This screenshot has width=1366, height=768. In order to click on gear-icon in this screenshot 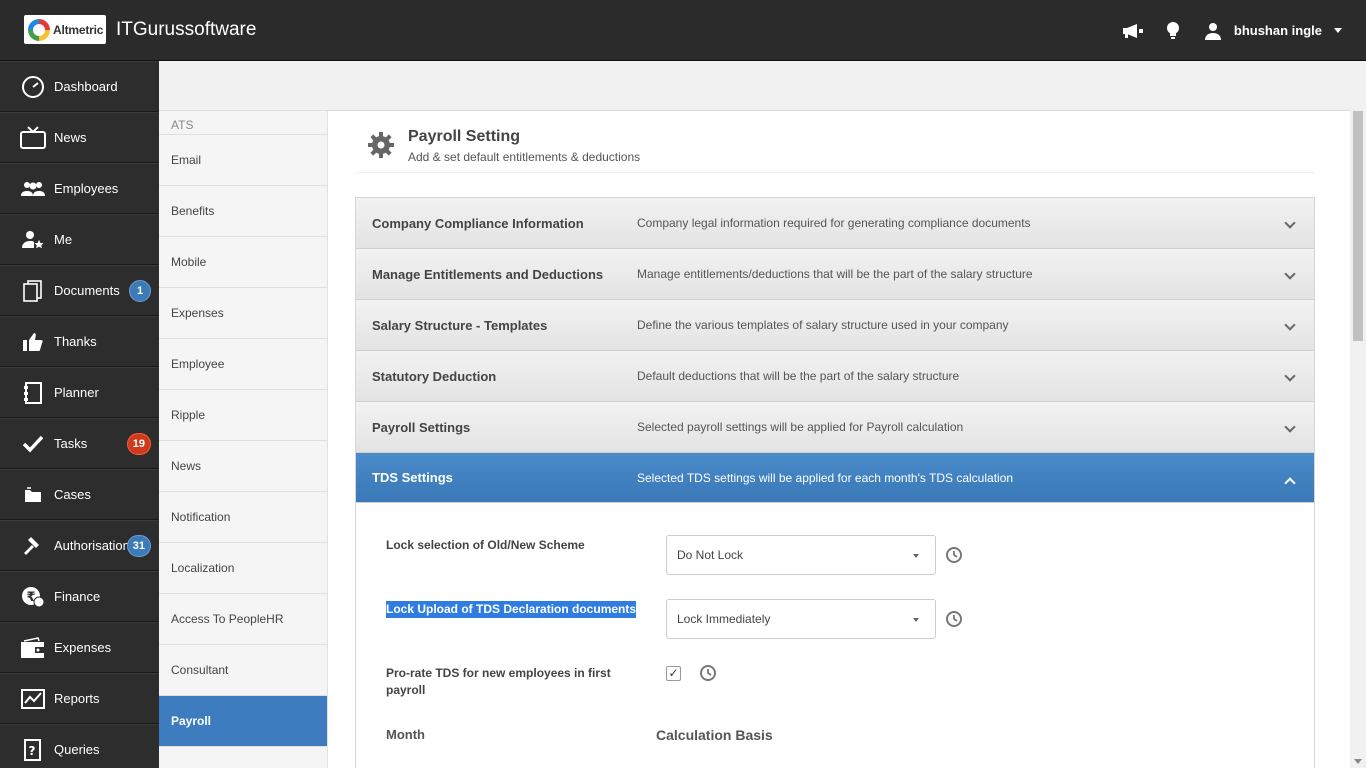, I will do `click(381, 145)`.